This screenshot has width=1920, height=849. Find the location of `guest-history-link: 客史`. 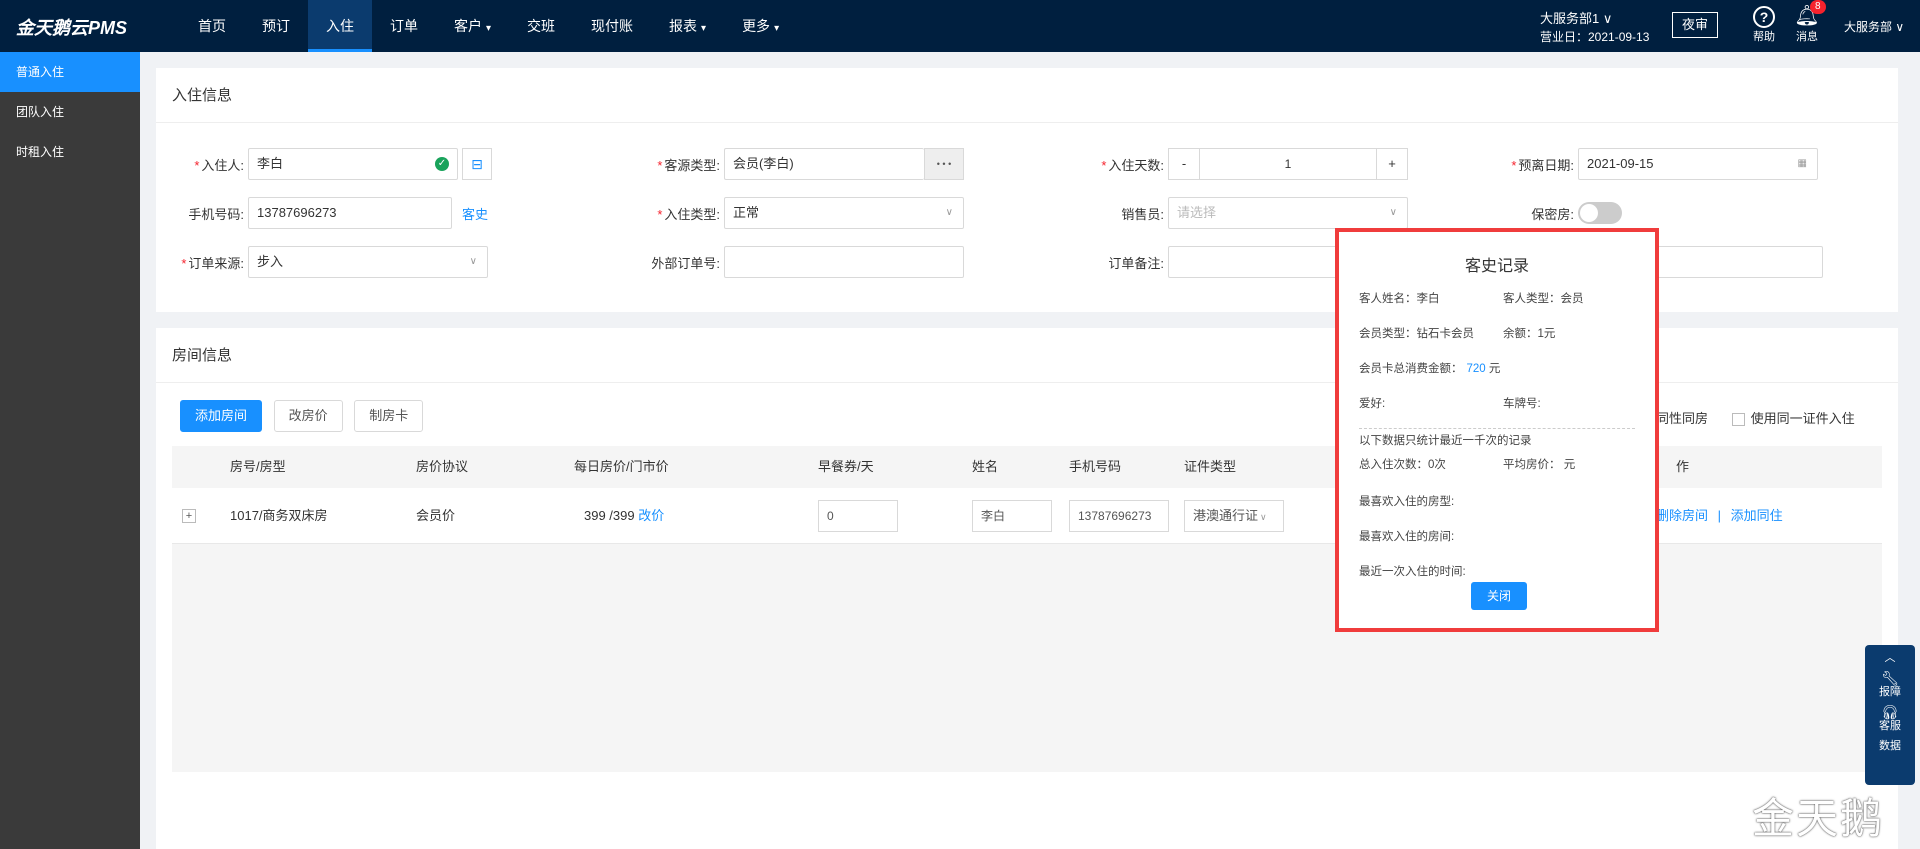

guest-history-link: 客史 is located at coordinates (475, 213).